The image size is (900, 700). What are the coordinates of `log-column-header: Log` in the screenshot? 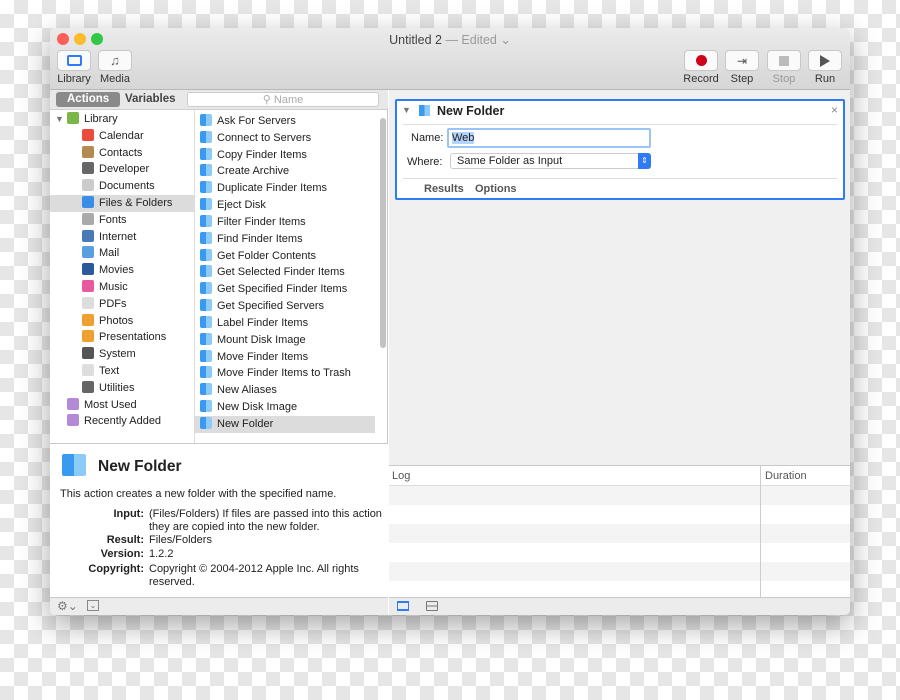 It's located at (401, 476).